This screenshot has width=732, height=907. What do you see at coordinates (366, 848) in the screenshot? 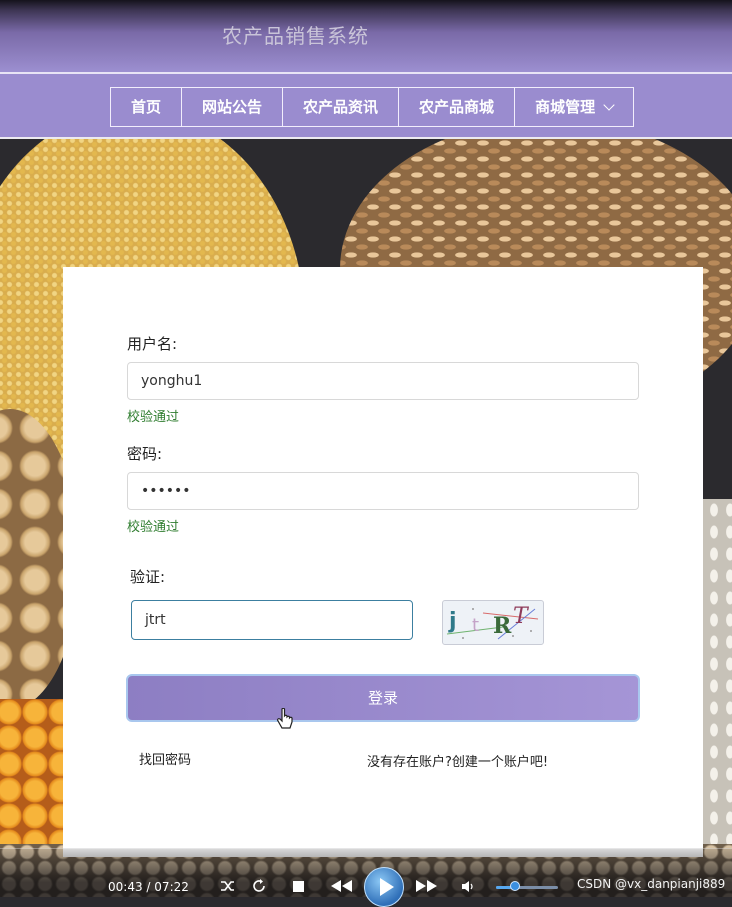
I see `progress-line` at bounding box center [366, 848].